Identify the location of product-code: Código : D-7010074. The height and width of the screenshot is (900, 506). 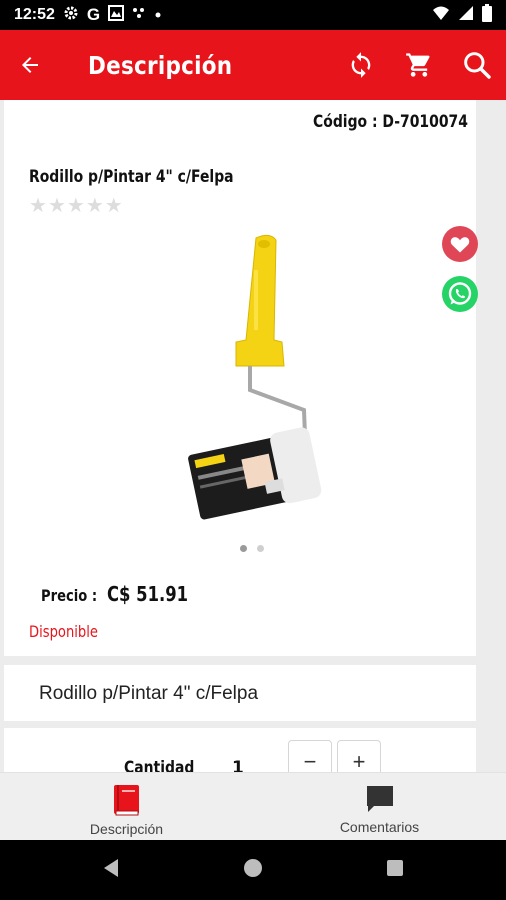
(390, 122).